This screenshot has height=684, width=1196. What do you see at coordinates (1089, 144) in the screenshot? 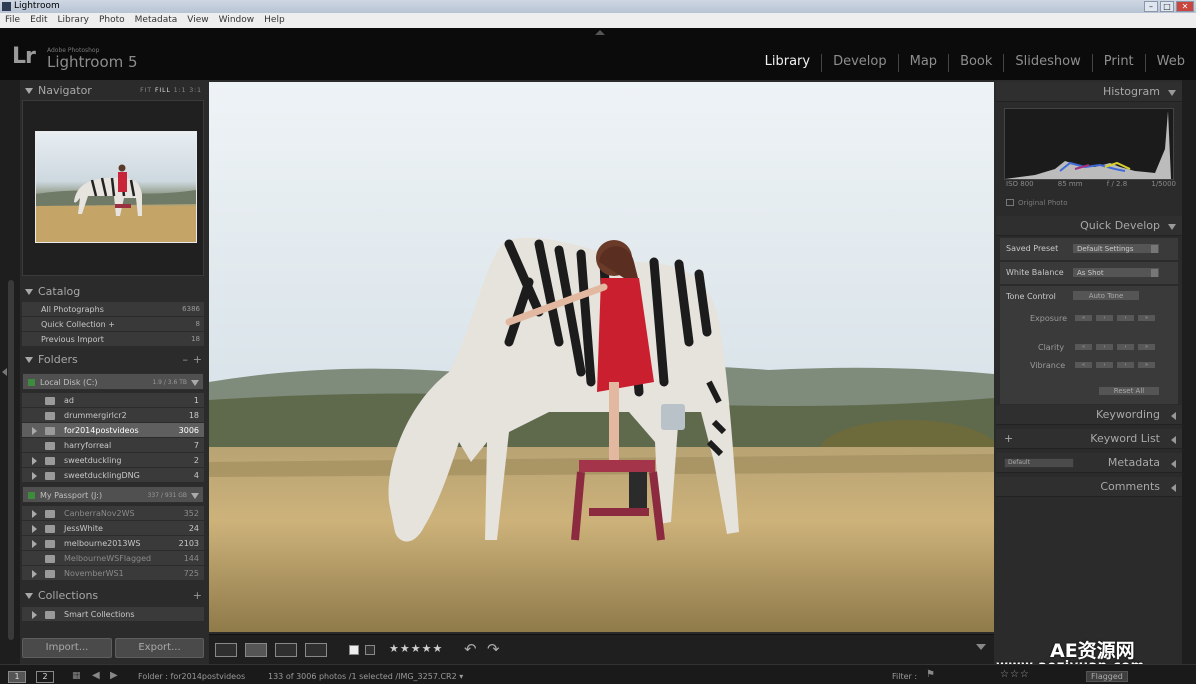
I see `histogram-graph` at bounding box center [1089, 144].